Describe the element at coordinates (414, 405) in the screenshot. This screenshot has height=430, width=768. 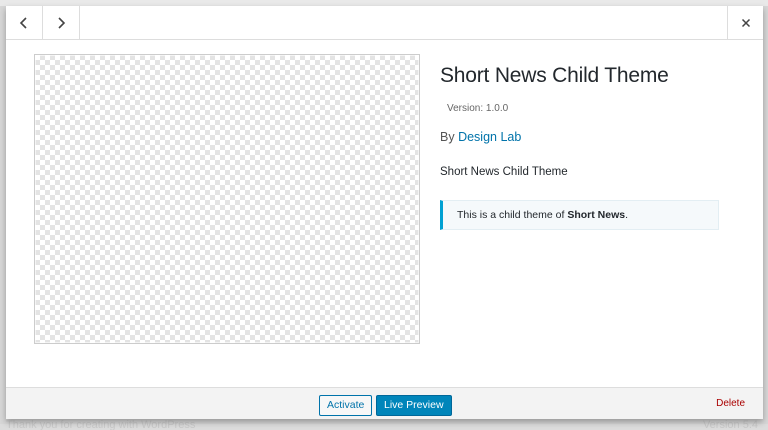
I see `live-preview-button: Live Preview` at that location.